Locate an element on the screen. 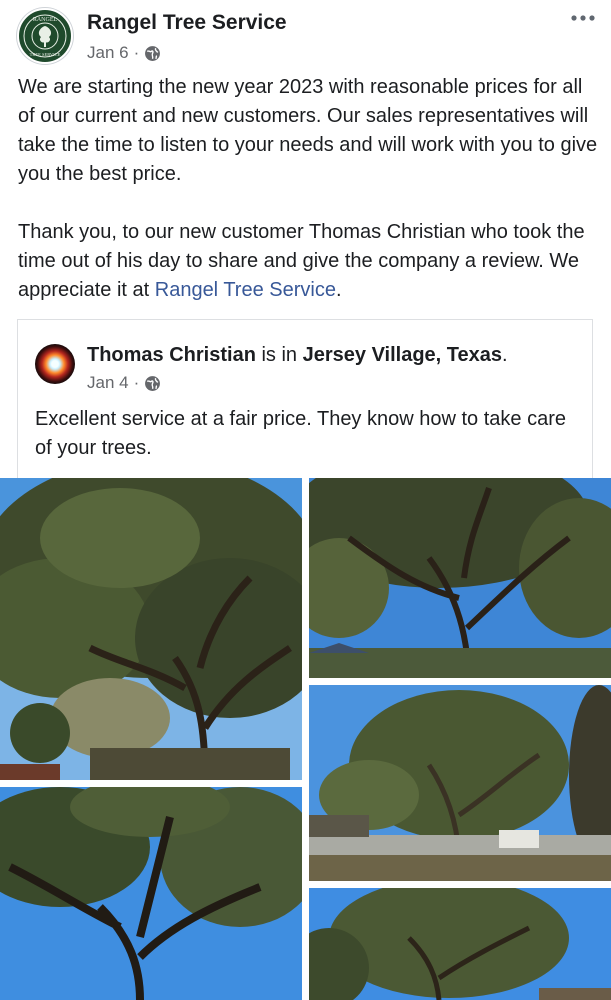  shared-post-meta: Jan 4 · is located at coordinates (124, 383).